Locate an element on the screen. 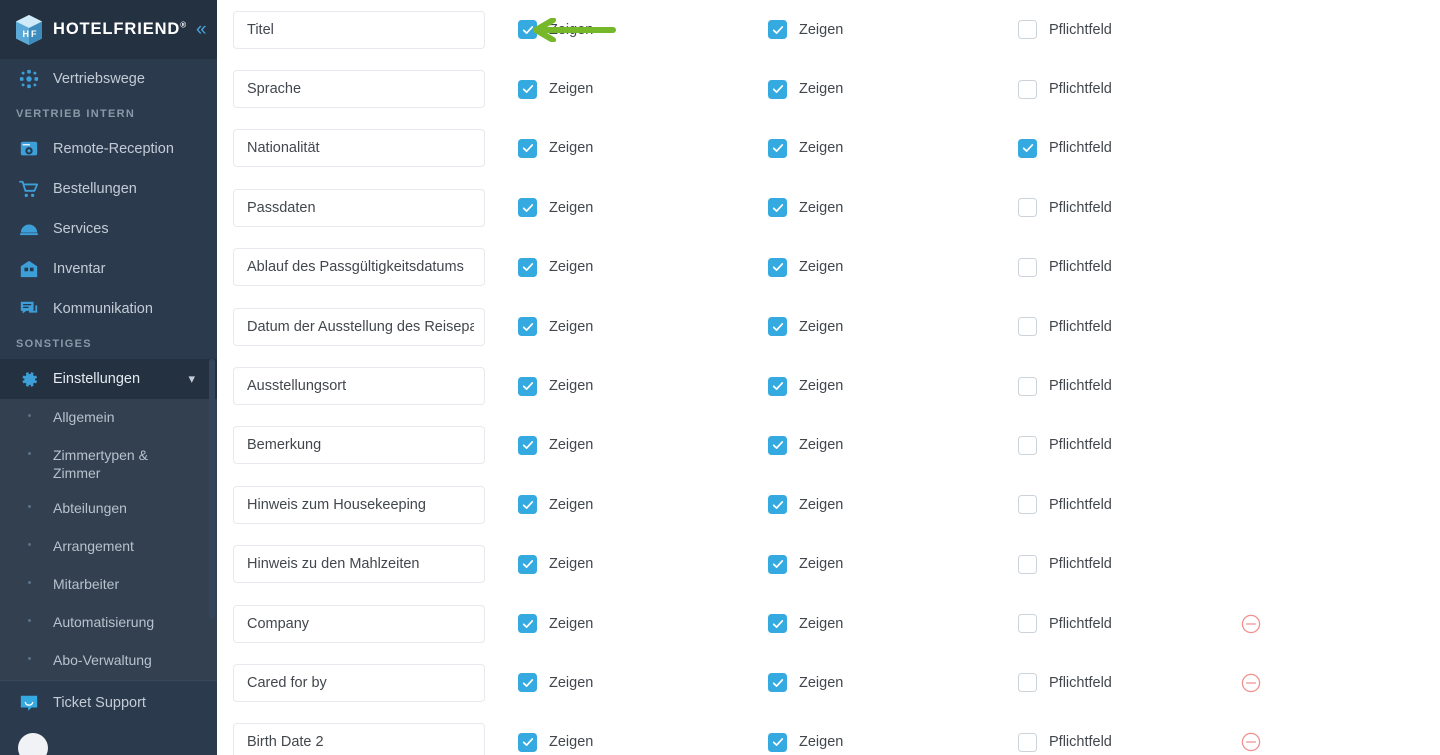 The image size is (1440, 755). field-name-input: Company is located at coordinates (359, 623).